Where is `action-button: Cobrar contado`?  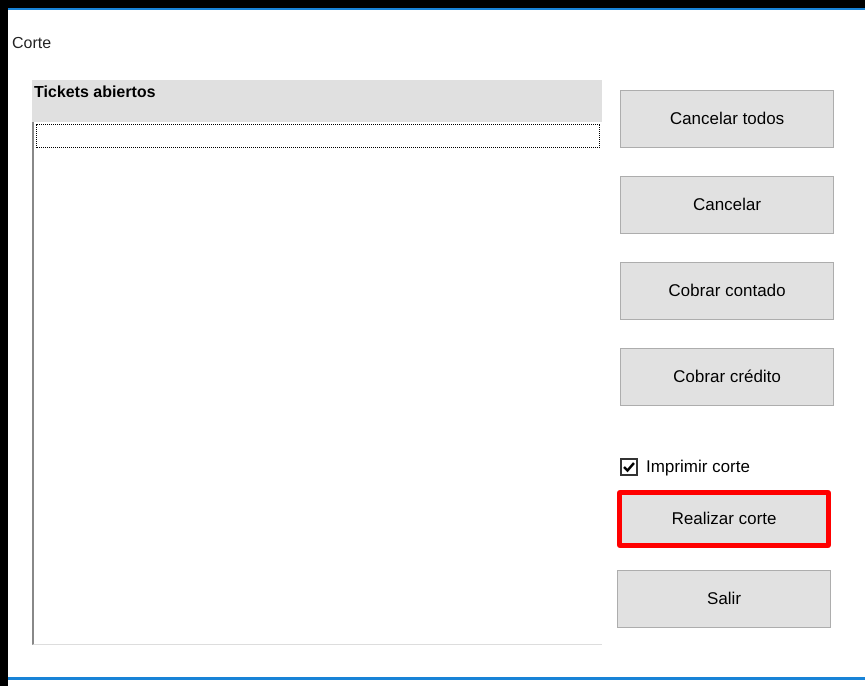
action-button: Cobrar contado is located at coordinates (727, 291).